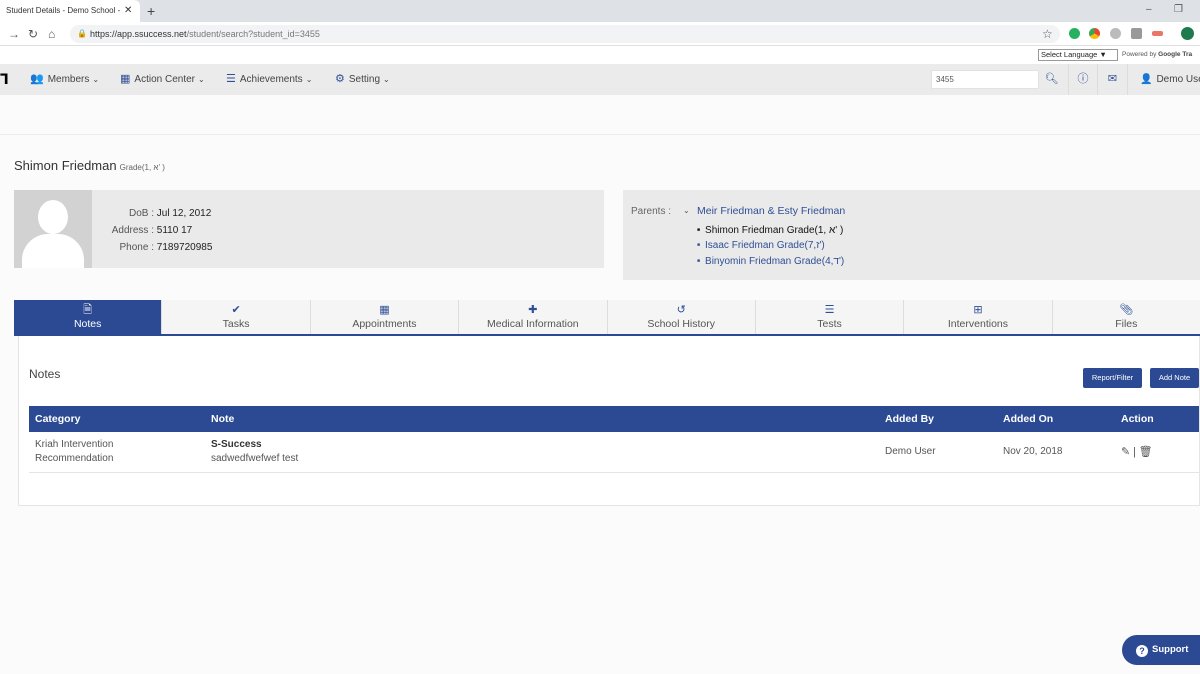 The width and height of the screenshot is (1200, 674). I want to click on added-on-cell: Nov 20, 2018, so click(1056, 452).